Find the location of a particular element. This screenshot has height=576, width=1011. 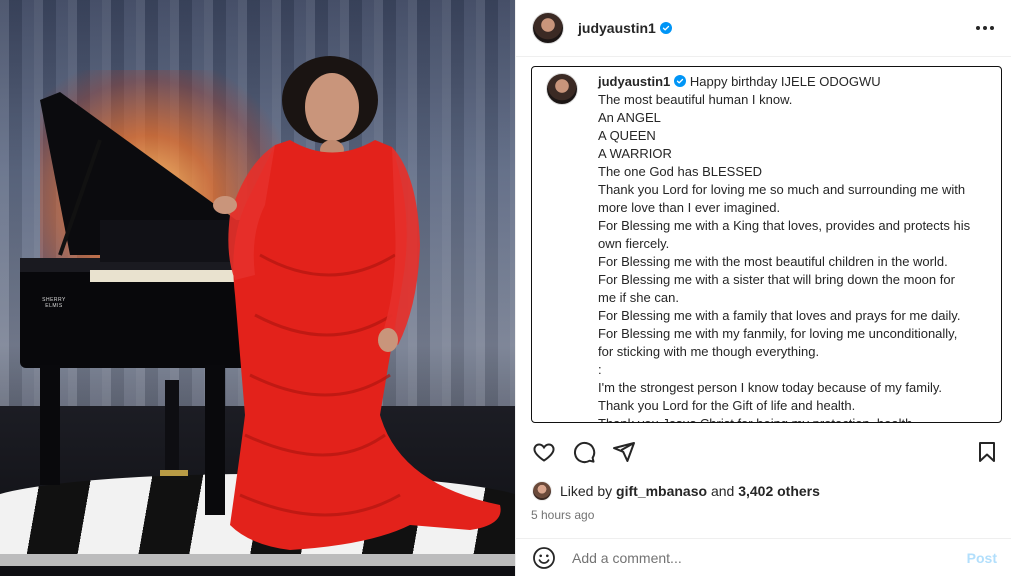

more-options-button is located at coordinates (985, 28).